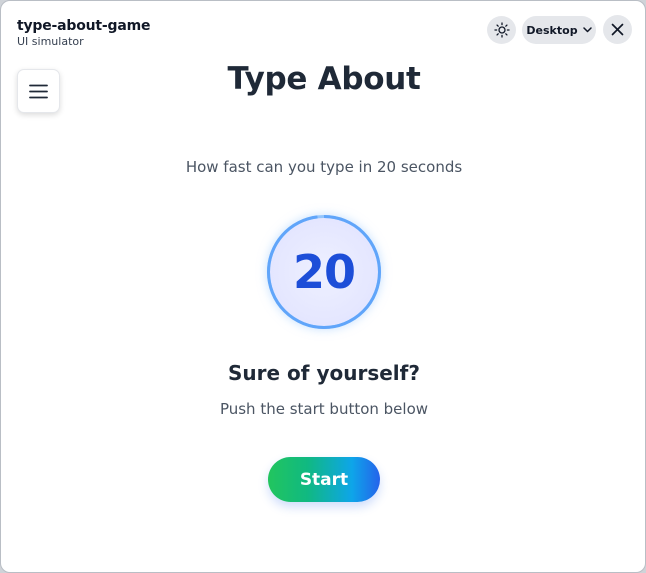 The width and height of the screenshot is (646, 573). Describe the element at coordinates (324, 167) in the screenshot. I see `game-tagline: How fast can you type in 20 seconds` at that location.